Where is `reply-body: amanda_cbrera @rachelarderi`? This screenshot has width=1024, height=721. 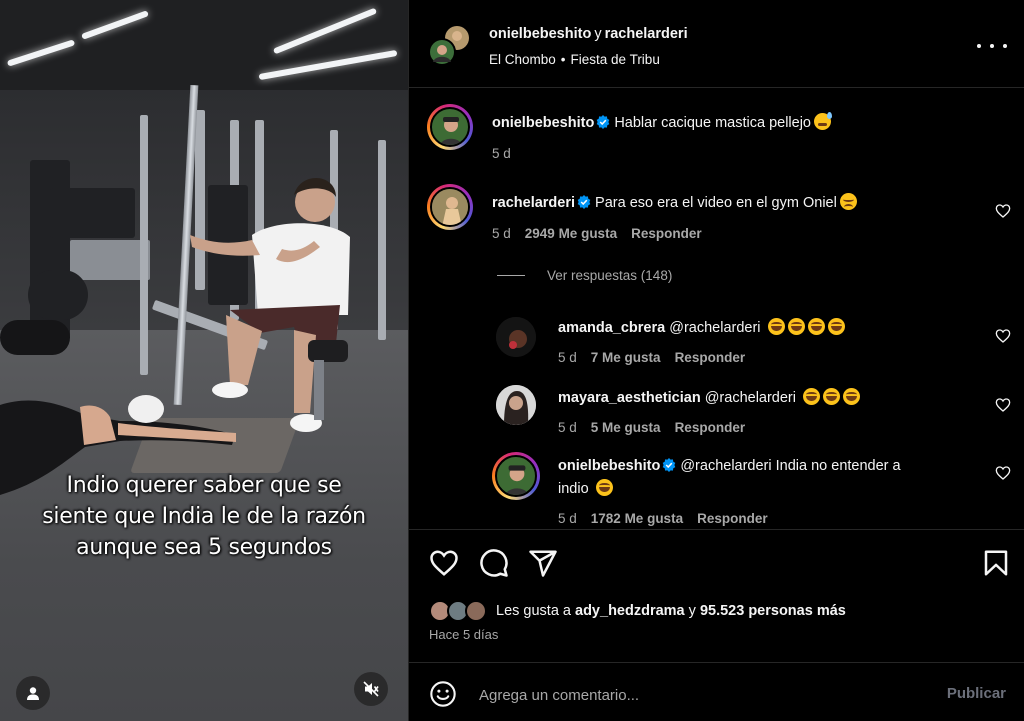 reply-body: amanda_cbrera @rachelarderi is located at coordinates (701, 328).